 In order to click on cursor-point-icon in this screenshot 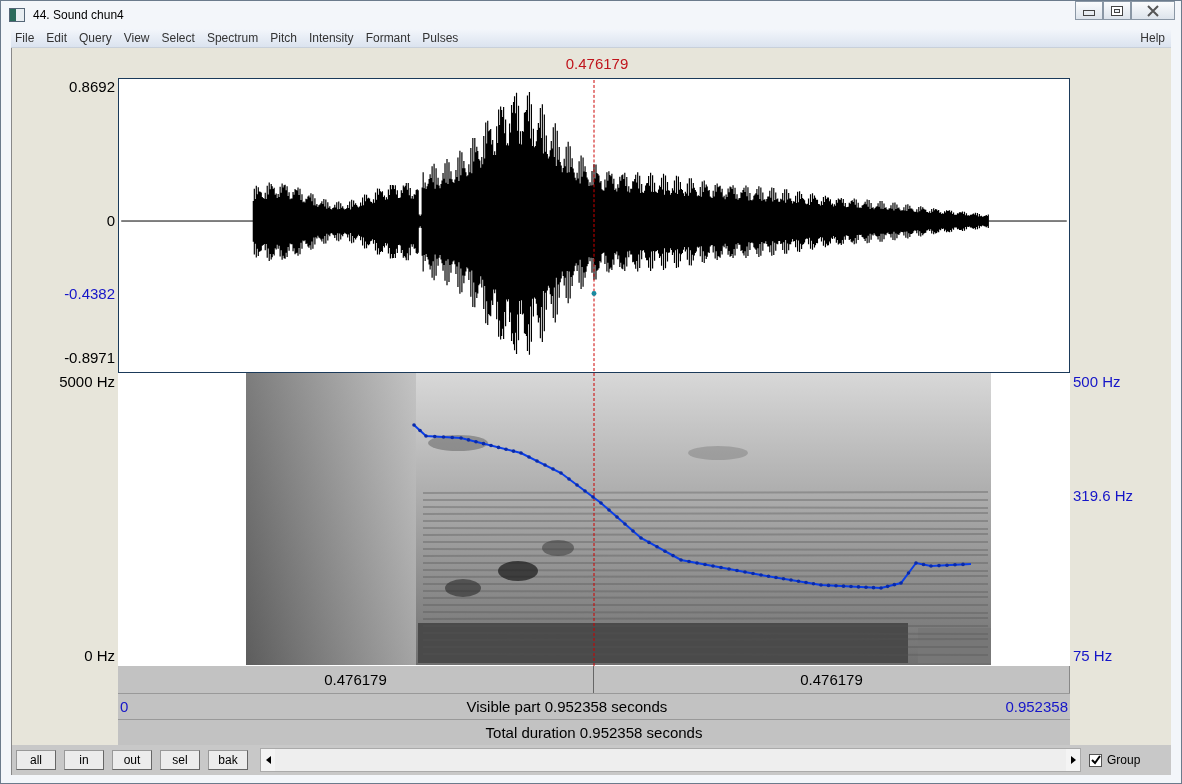, I will do `click(594, 293)`.